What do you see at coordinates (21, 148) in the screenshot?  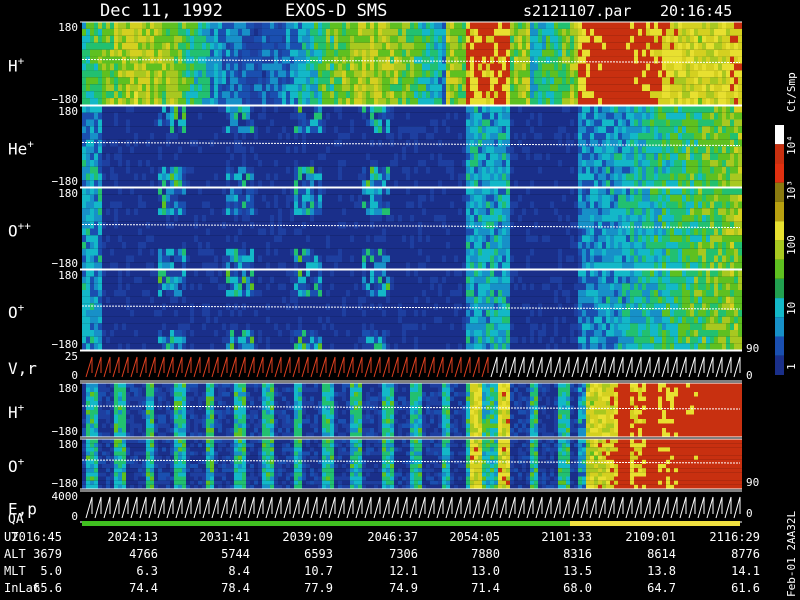 I see `panel-label: He+` at bounding box center [21, 148].